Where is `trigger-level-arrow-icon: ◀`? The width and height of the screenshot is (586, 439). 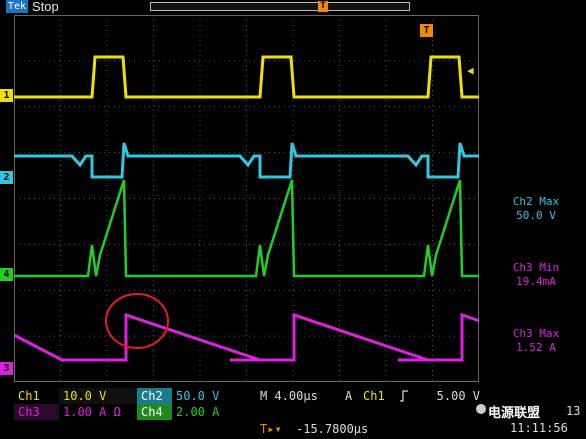 trigger-level-arrow-icon: ◀ is located at coordinates (470, 70).